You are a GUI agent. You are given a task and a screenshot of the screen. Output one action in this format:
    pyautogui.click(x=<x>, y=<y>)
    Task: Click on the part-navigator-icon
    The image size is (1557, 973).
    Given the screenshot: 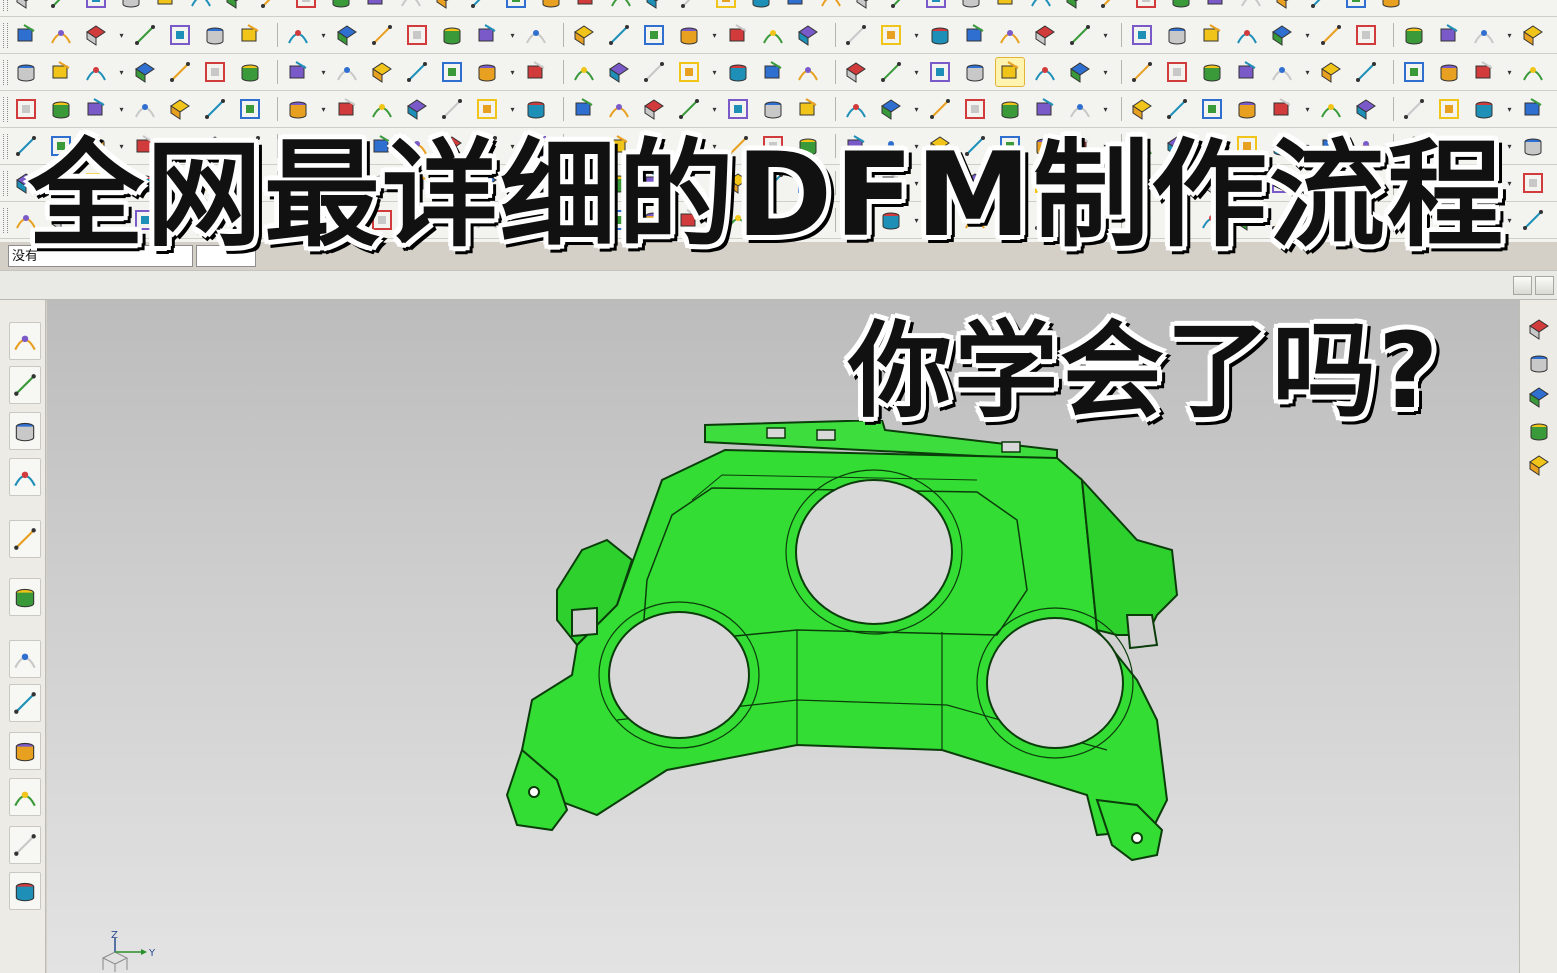 What is the action you would take?
    pyautogui.click(x=25, y=431)
    